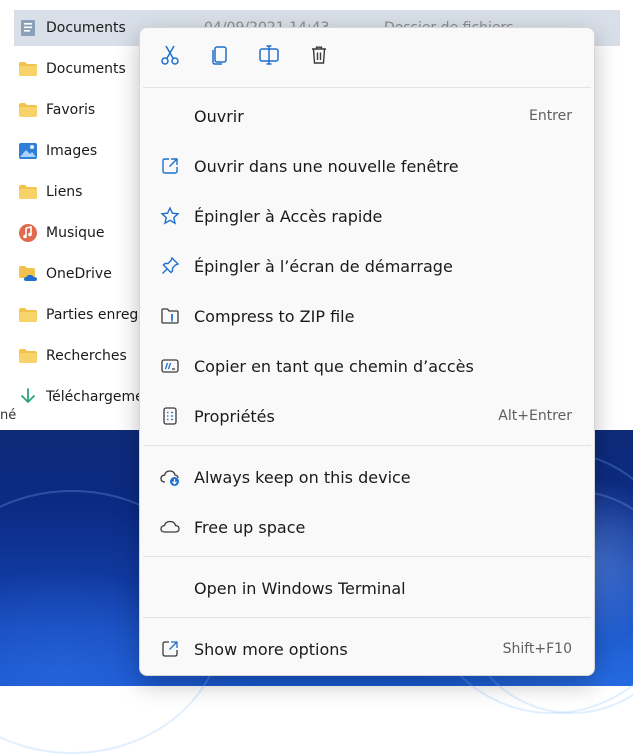  I want to click on menu-item-pin-quick-access: Épingler à Accès rapide, so click(367, 216).